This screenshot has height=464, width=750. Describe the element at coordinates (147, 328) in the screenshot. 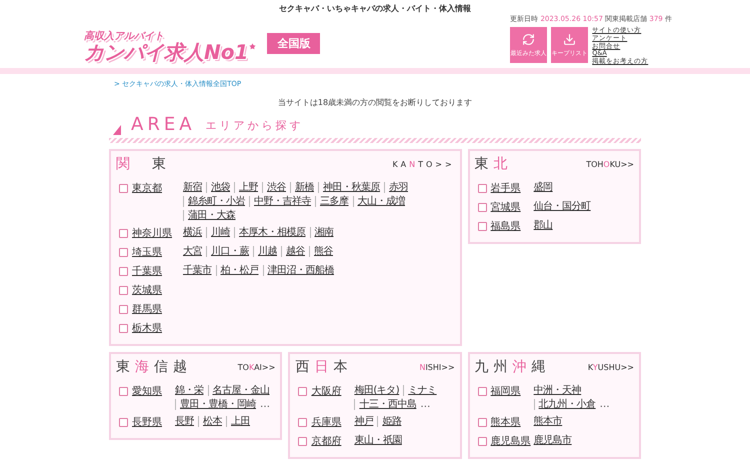

I see `prefecture-link: 栃木県` at that location.